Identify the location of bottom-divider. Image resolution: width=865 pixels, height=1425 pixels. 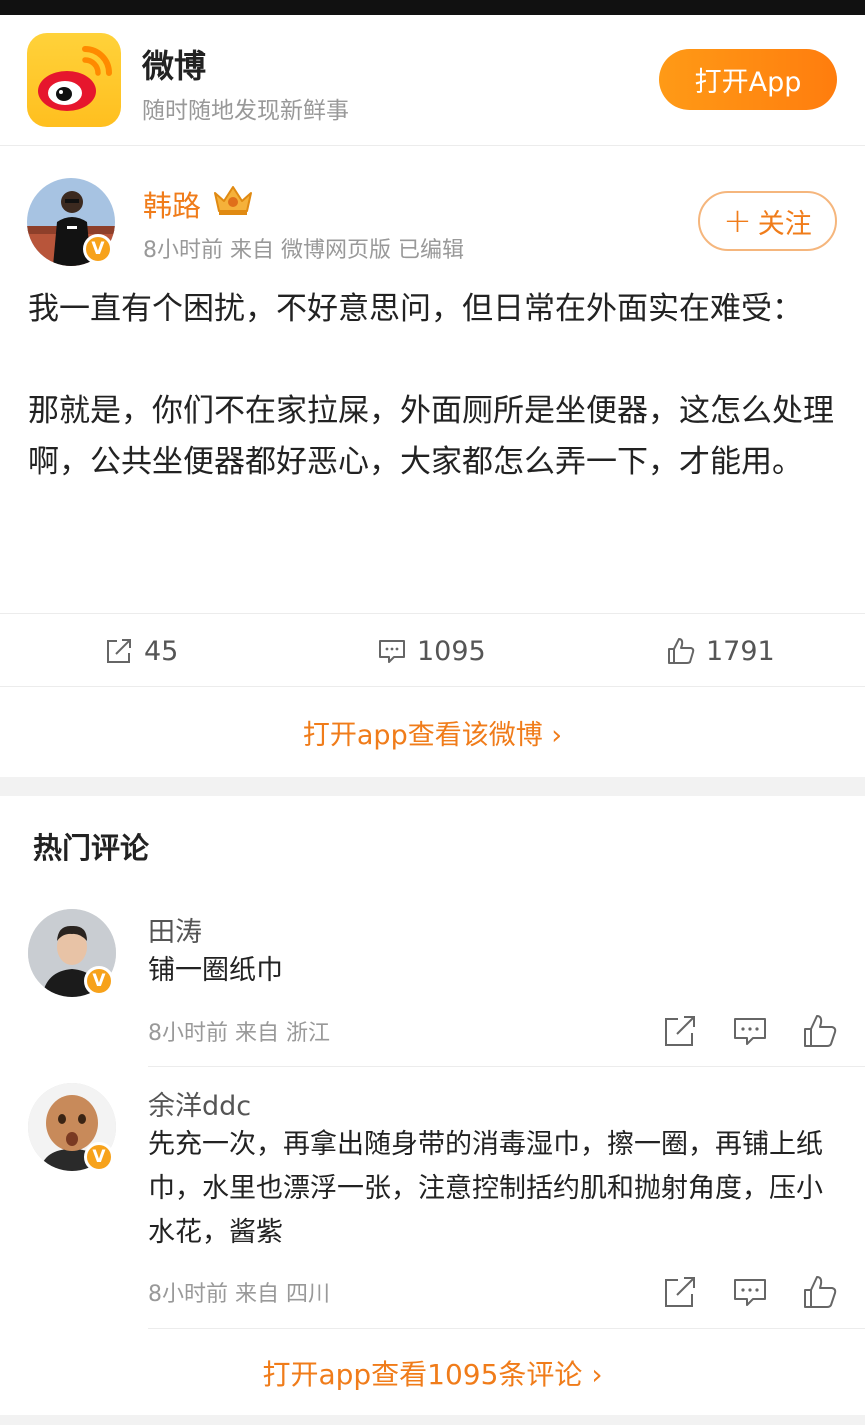
(432, 1420).